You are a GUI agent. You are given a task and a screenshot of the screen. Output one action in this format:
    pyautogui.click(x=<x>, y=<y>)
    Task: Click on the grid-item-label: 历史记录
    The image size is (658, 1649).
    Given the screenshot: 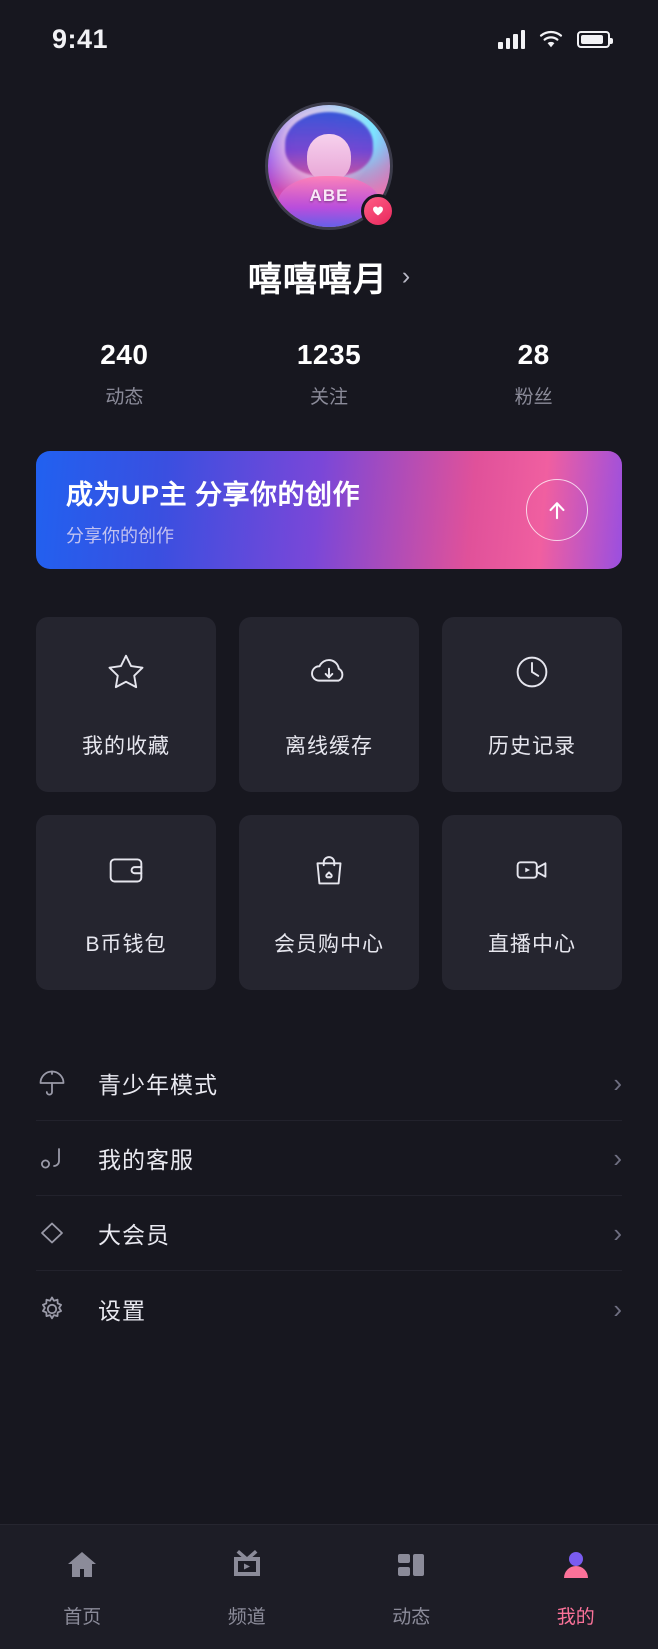 What is the action you would take?
    pyautogui.click(x=532, y=746)
    